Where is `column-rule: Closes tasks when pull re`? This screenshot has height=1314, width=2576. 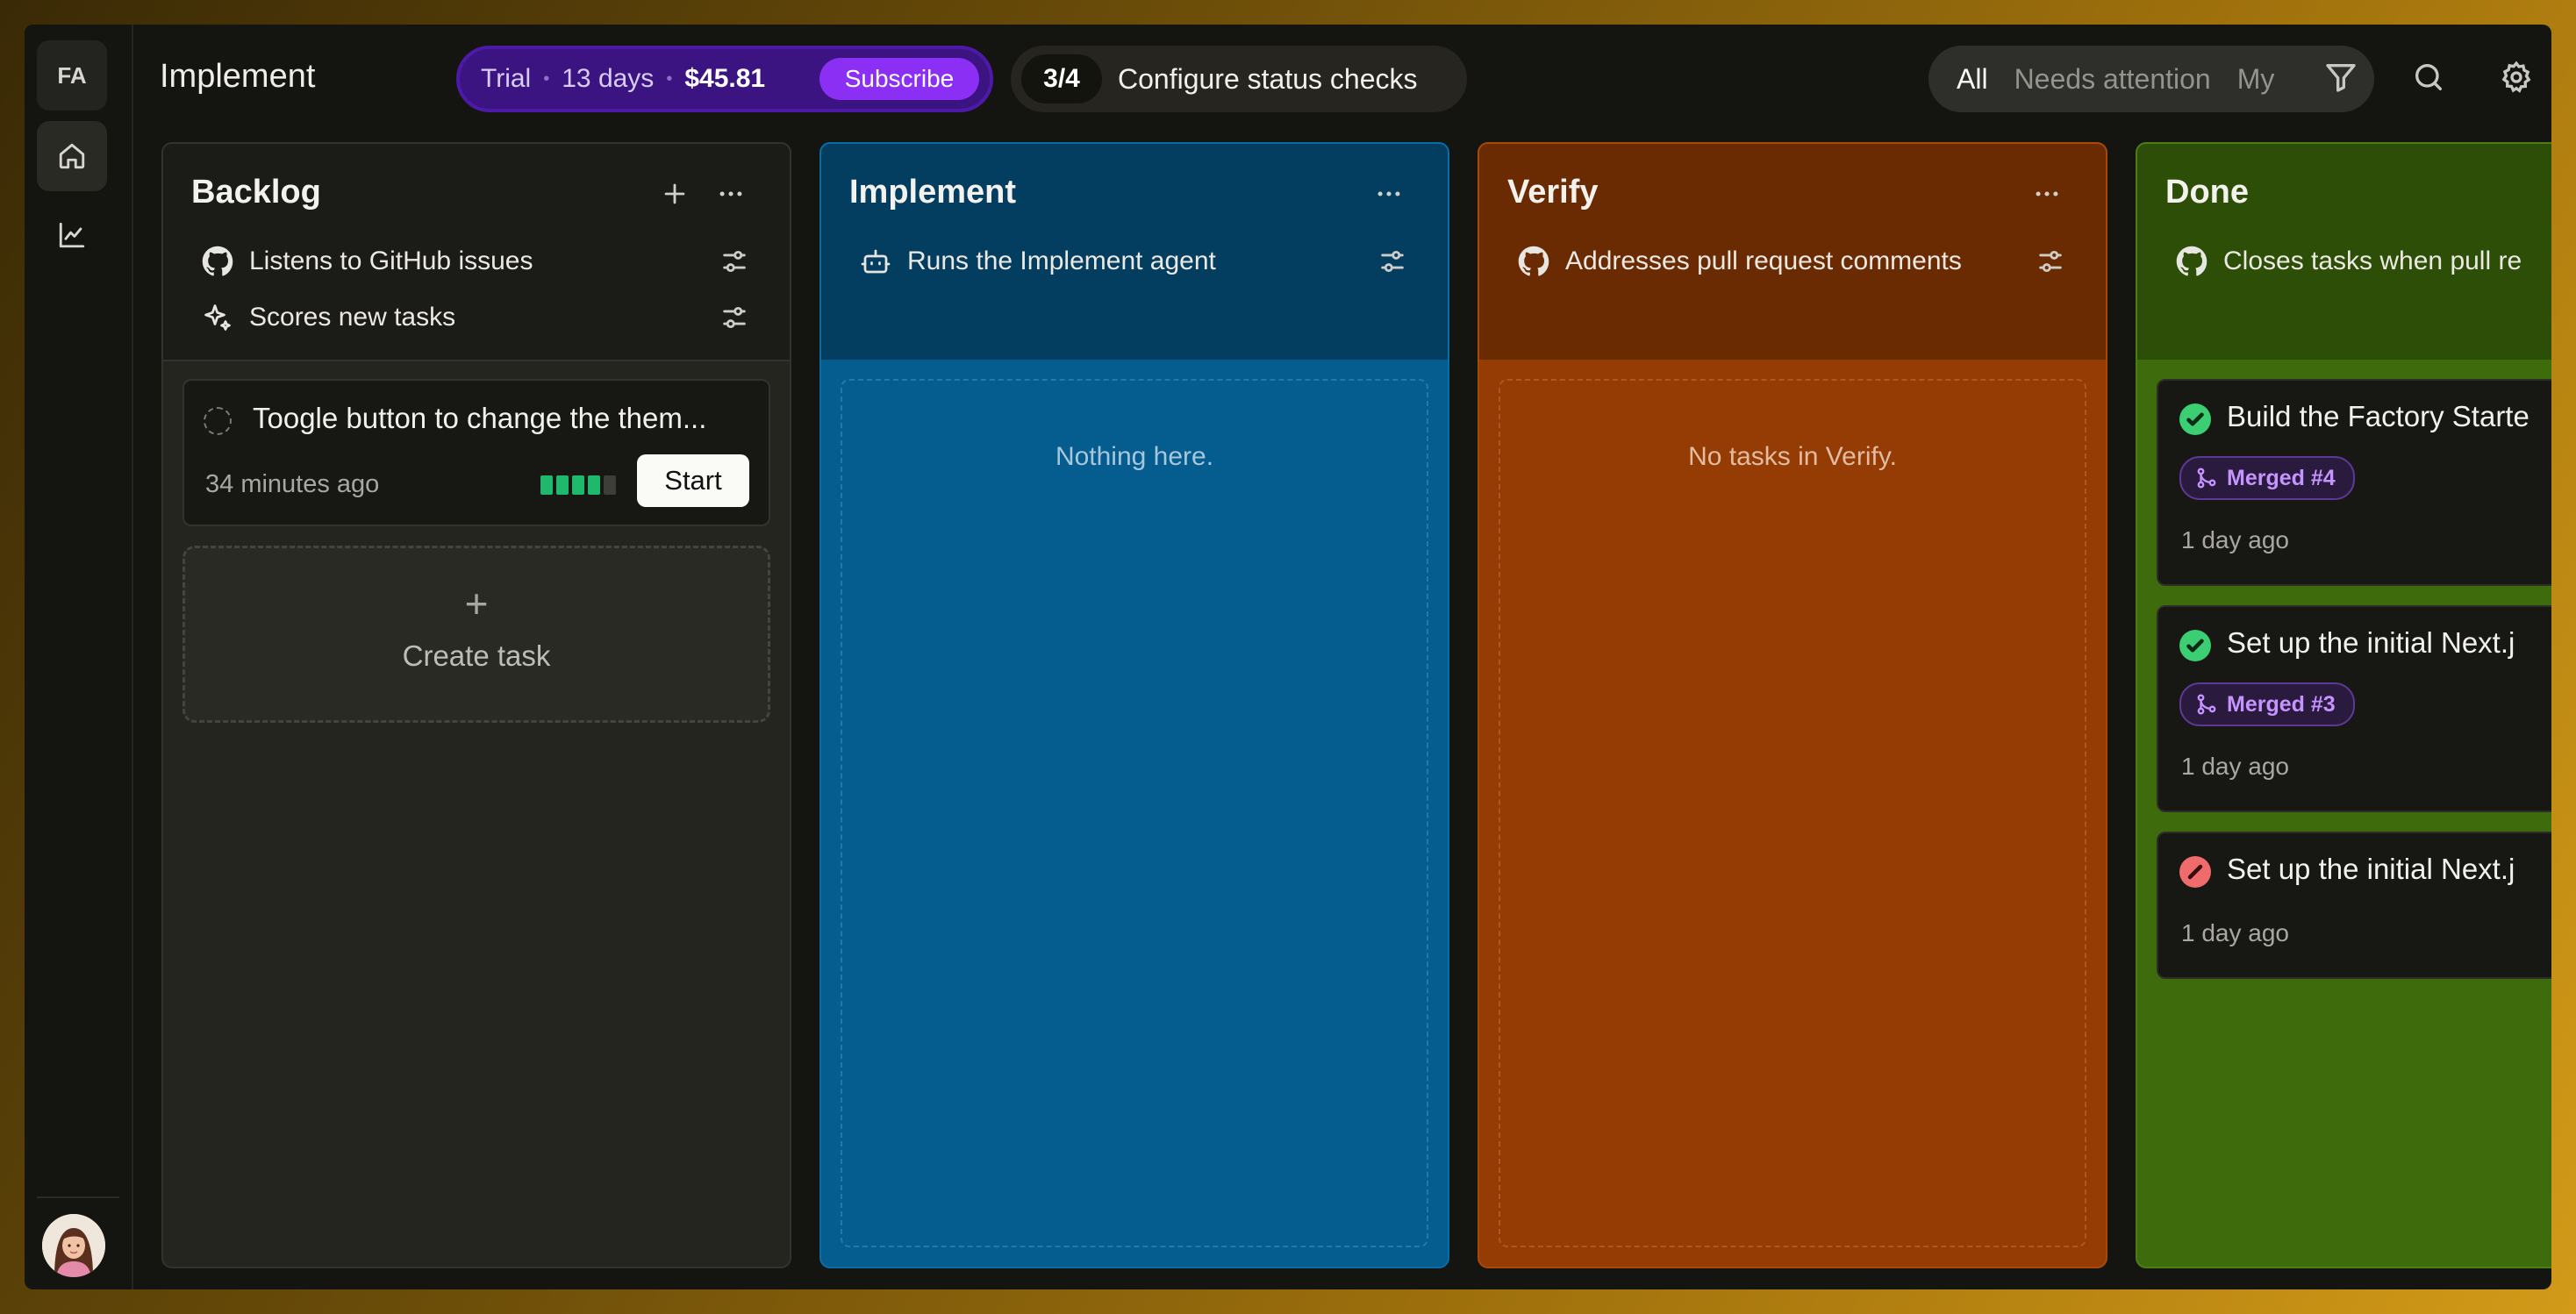 column-rule: Closes tasks when pull re is located at coordinates (2349, 261).